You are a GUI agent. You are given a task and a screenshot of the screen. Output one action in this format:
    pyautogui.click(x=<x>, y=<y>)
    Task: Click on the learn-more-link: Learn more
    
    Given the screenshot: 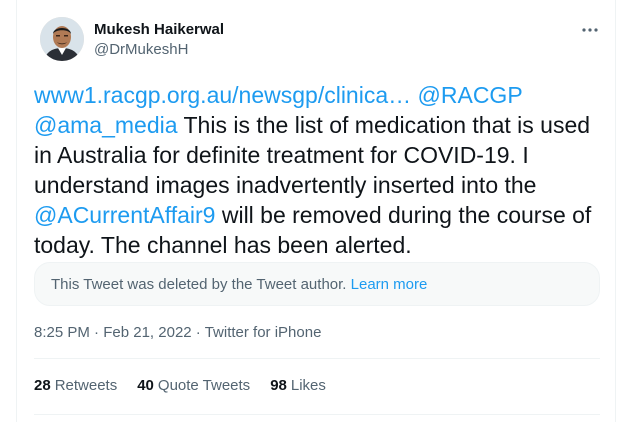 What is the action you would take?
    pyautogui.click(x=389, y=284)
    